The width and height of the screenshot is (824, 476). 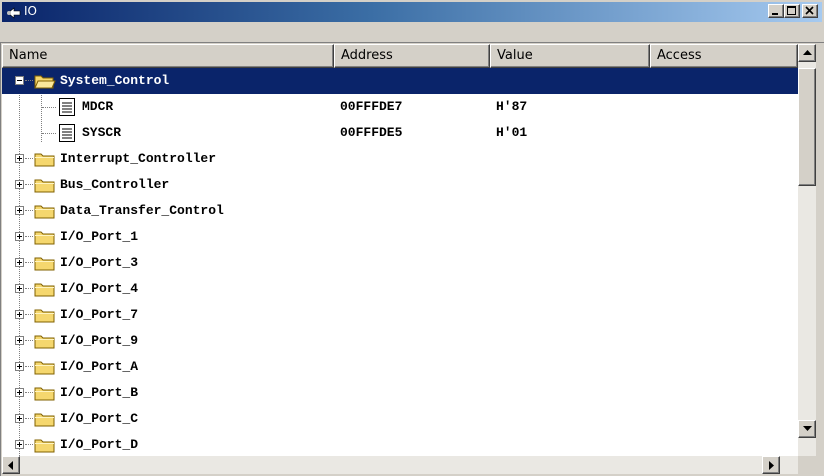 What do you see at coordinates (45, 82) in the screenshot?
I see `folder-open-icon` at bounding box center [45, 82].